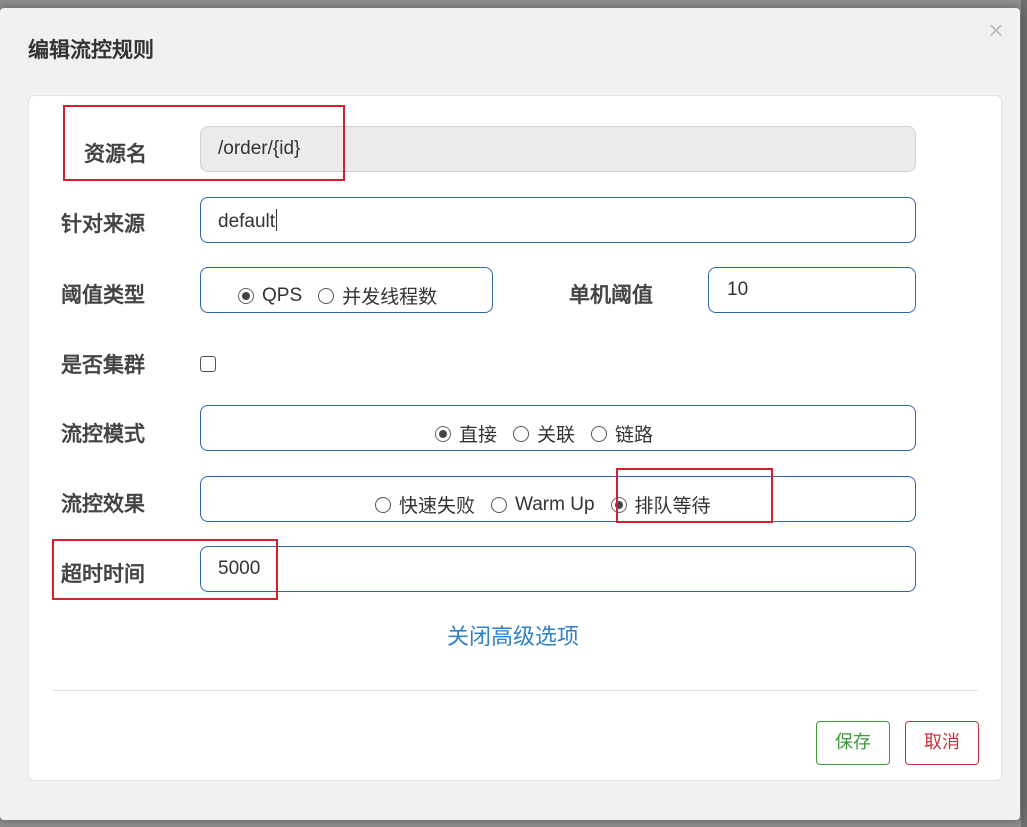  I want to click on radio-direct: 直接, so click(466, 433).